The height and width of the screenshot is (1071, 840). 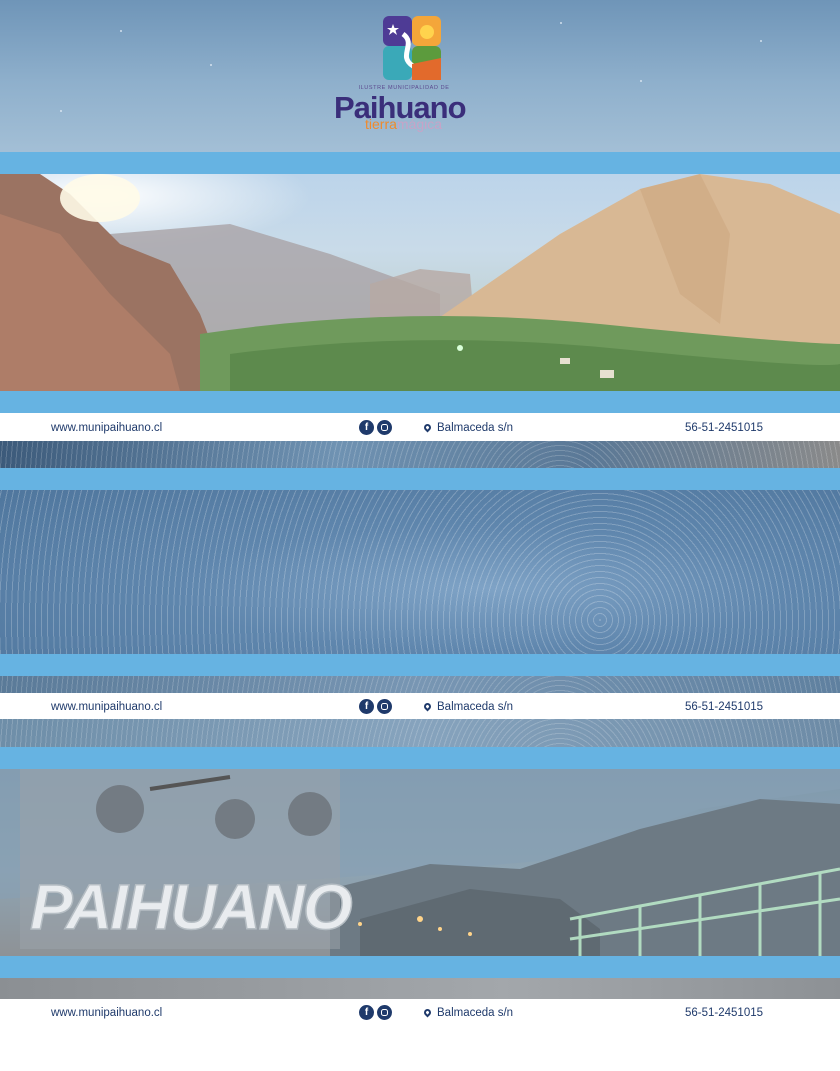 What do you see at coordinates (419, 124) in the screenshot?
I see `logo-tagline-part2: mágica` at bounding box center [419, 124].